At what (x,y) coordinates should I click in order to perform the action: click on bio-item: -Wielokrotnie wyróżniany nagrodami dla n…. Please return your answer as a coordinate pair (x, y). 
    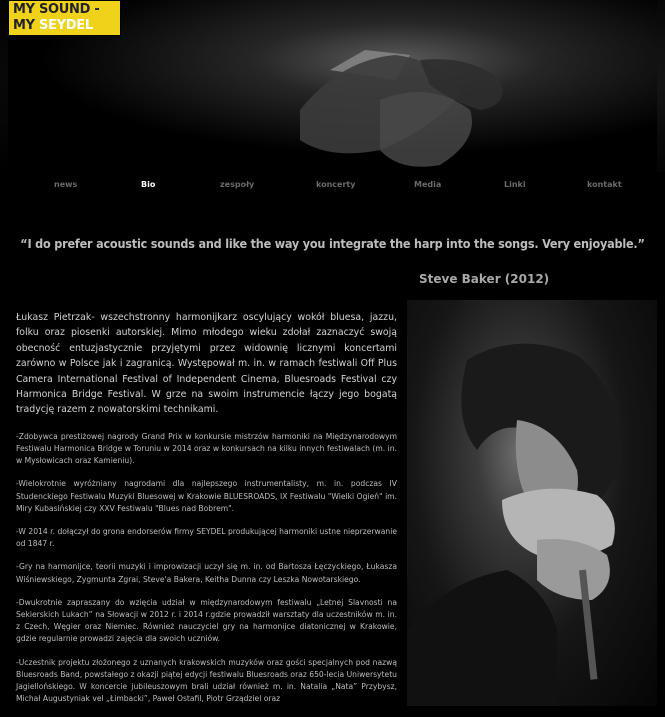
    Looking at the image, I should click on (206, 496).